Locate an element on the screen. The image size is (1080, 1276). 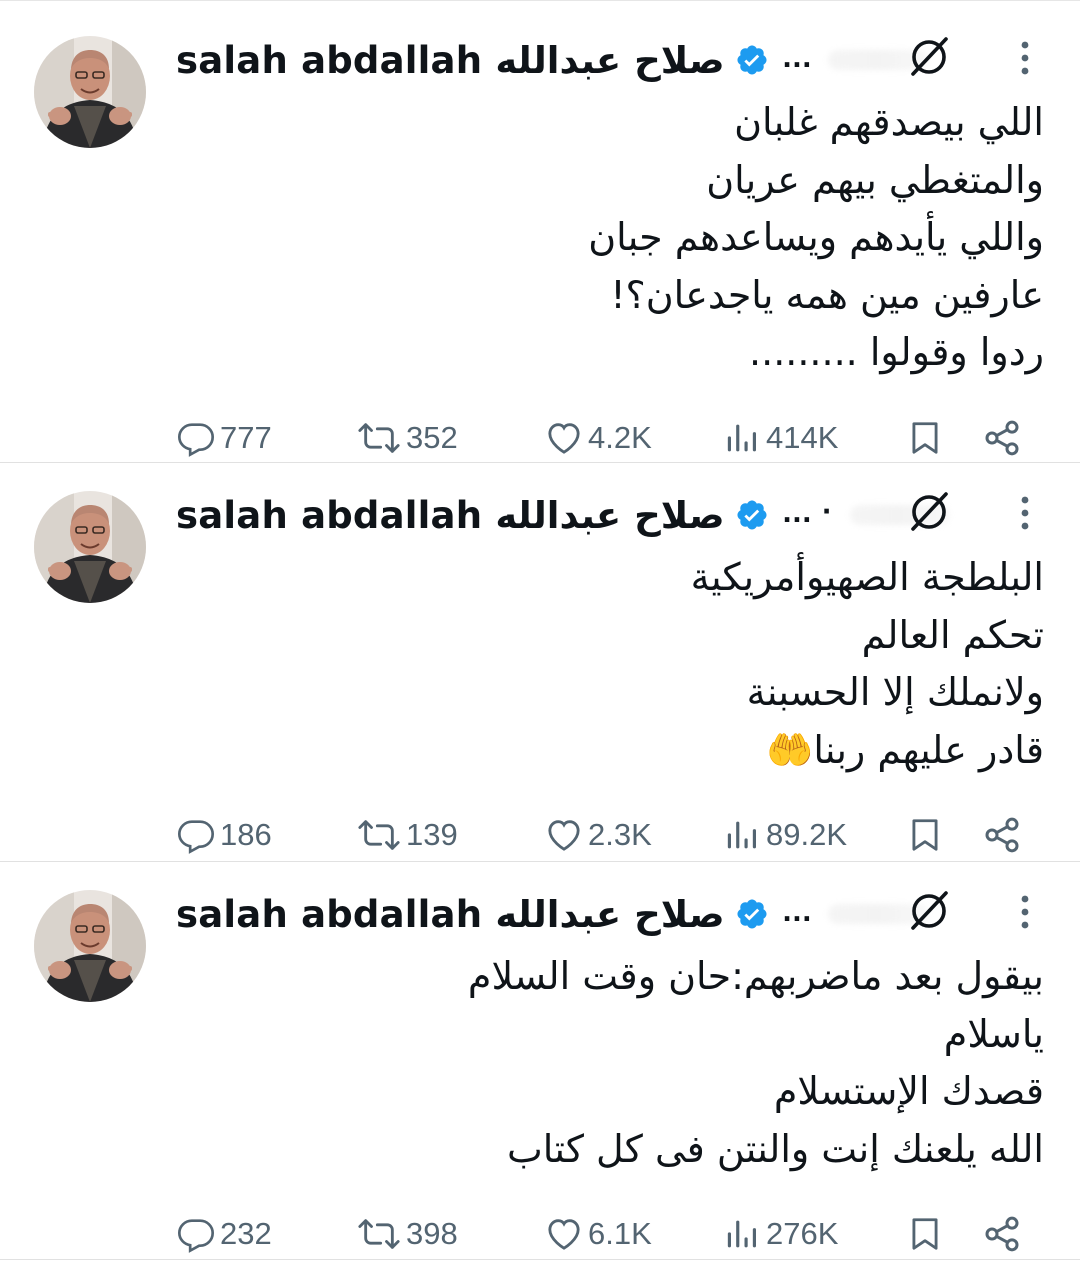
likes-count: 4.2K is located at coordinates (620, 437).